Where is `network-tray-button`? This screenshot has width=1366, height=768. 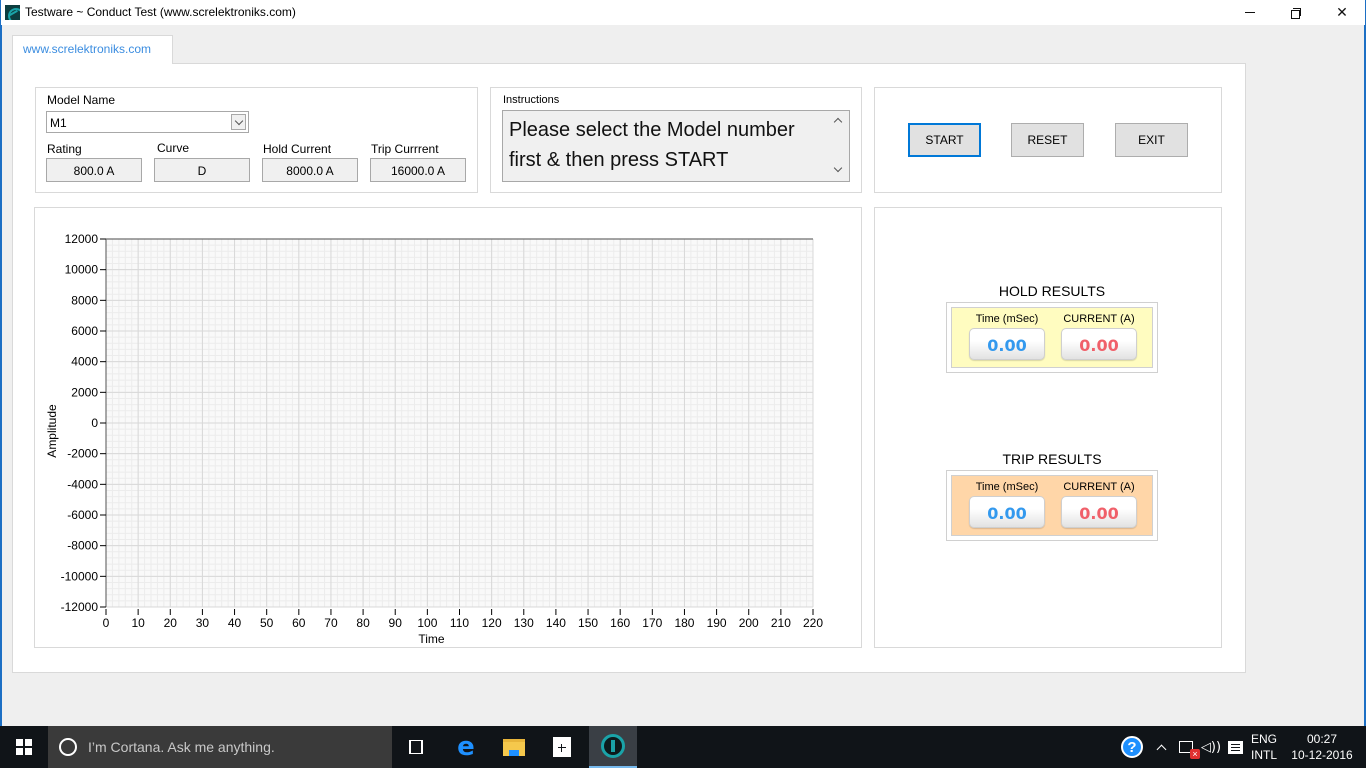 network-tray-button is located at coordinates (1187, 747).